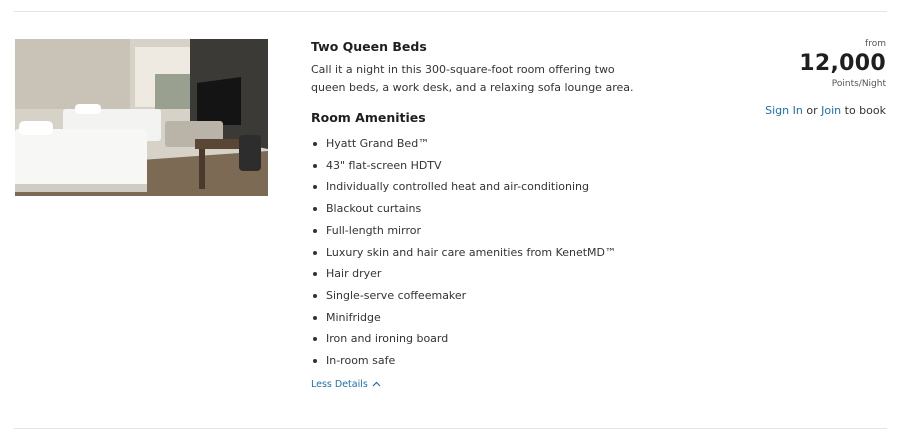  Describe the element at coordinates (521, 209) in the screenshot. I see `amenity-item: Blackout curtains` at that location.